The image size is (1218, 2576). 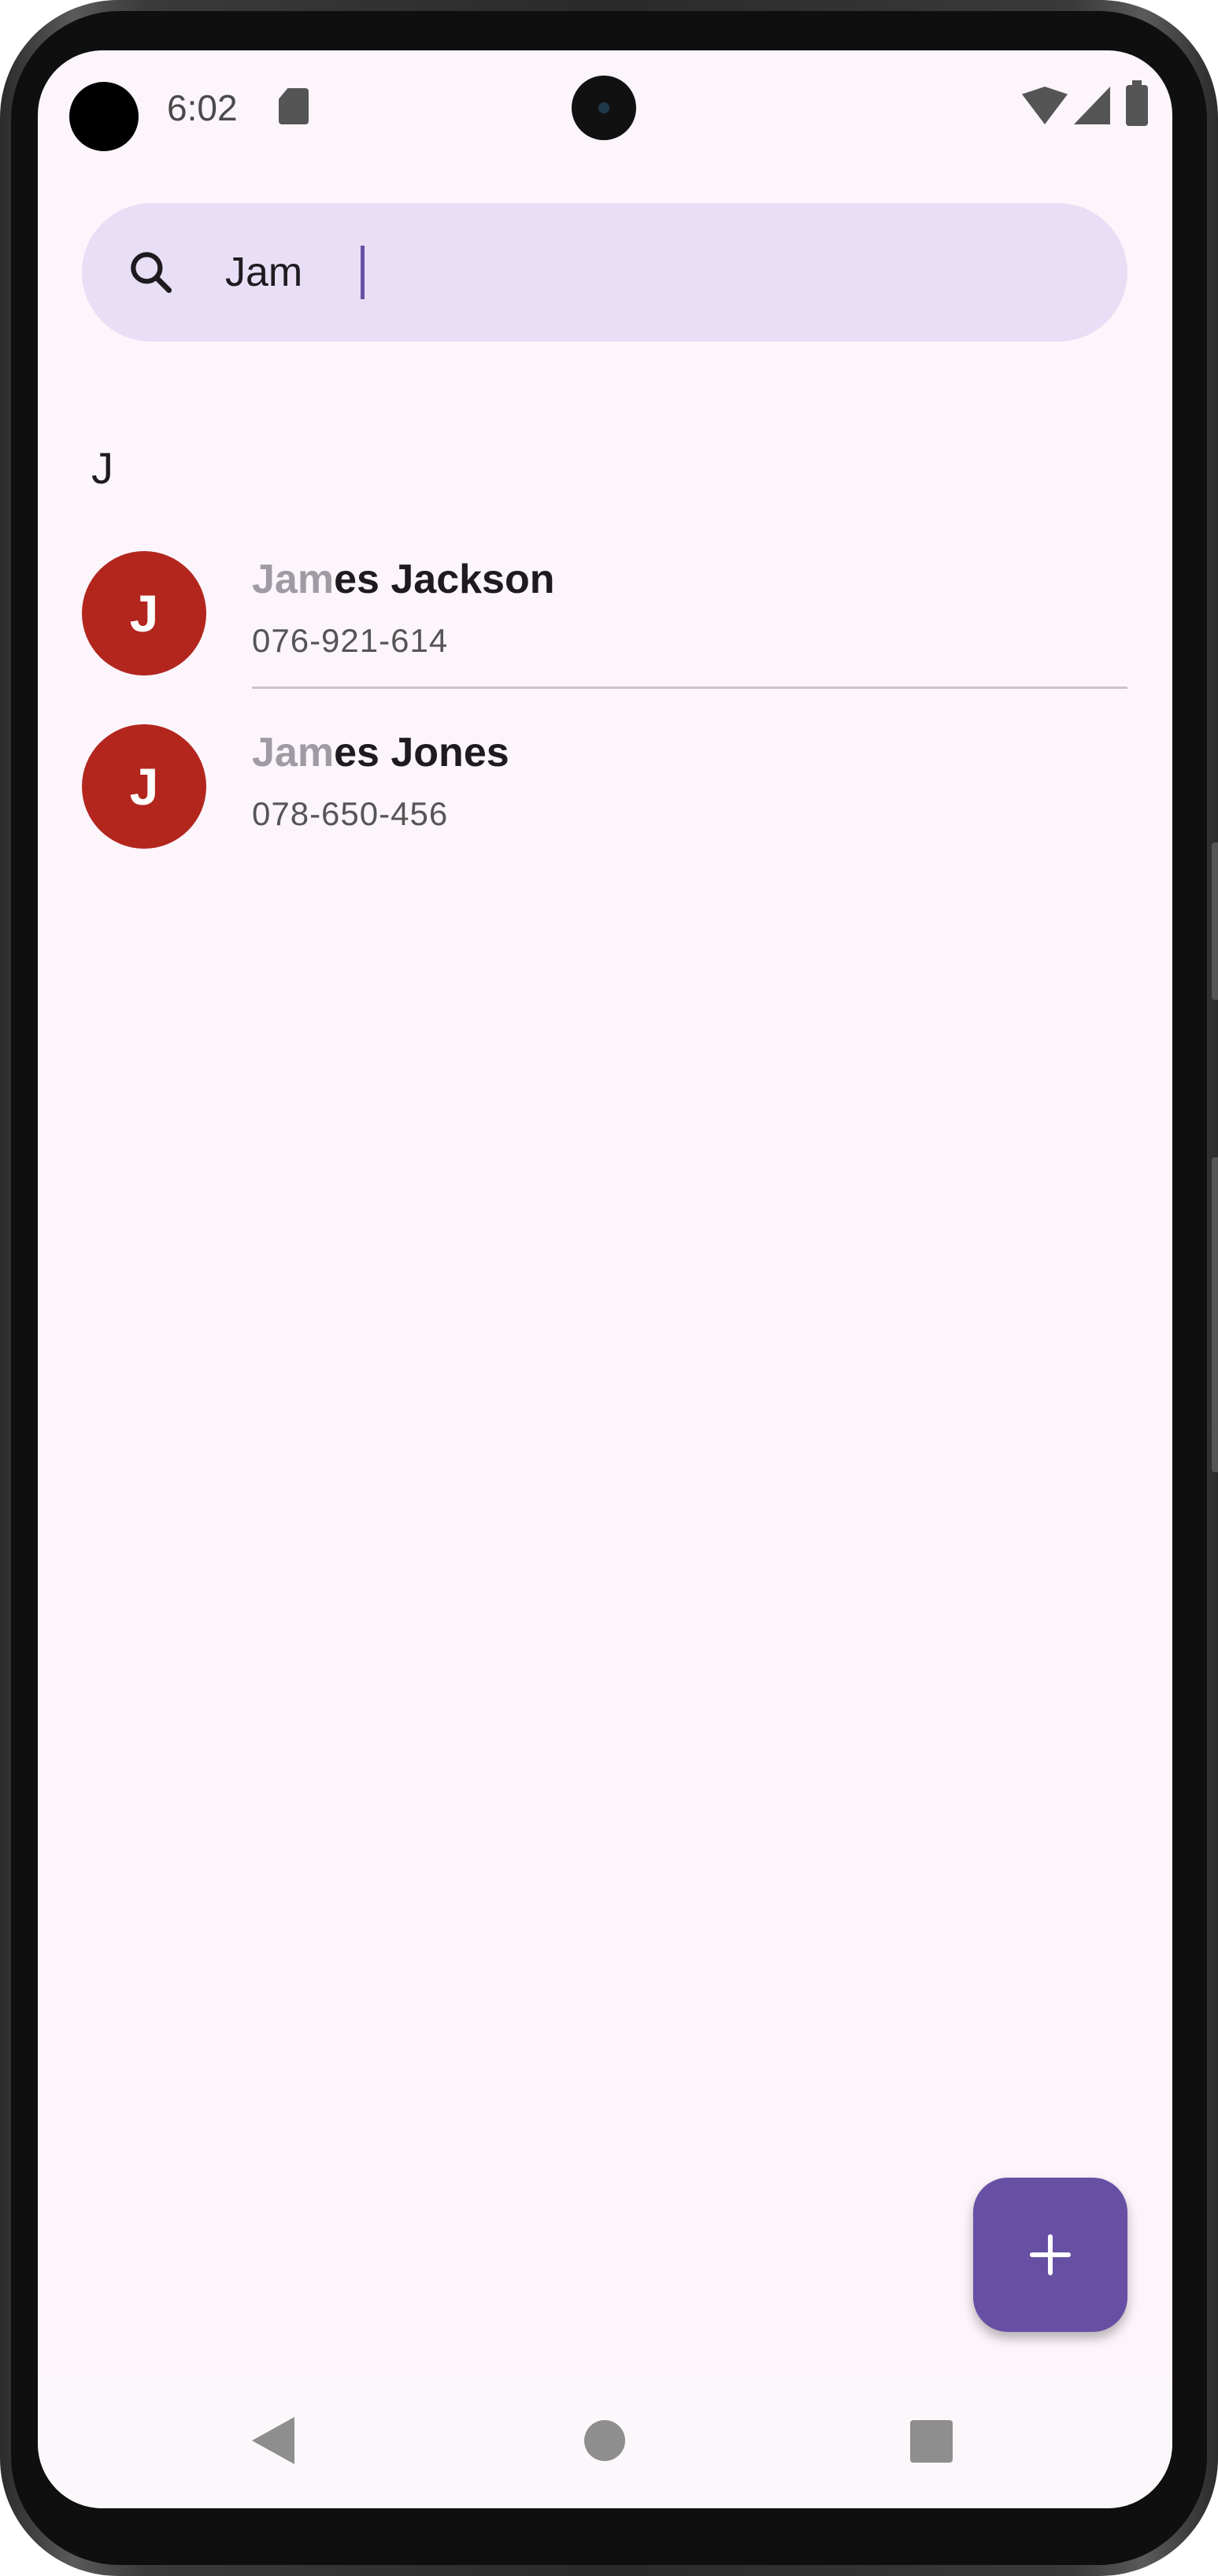 I want to click on sd-card-icon, so click(x=294, y=106).